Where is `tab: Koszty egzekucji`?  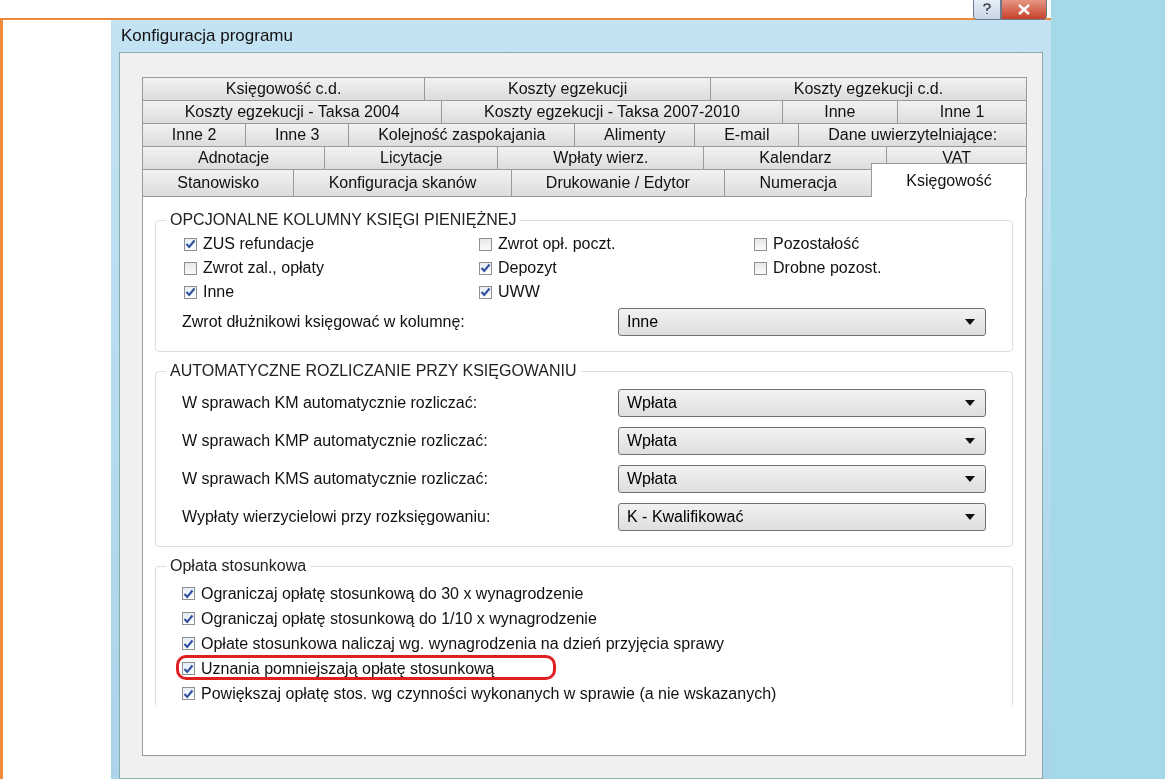
tab: Koszty egzekucji is located at coordinates (567, 88).